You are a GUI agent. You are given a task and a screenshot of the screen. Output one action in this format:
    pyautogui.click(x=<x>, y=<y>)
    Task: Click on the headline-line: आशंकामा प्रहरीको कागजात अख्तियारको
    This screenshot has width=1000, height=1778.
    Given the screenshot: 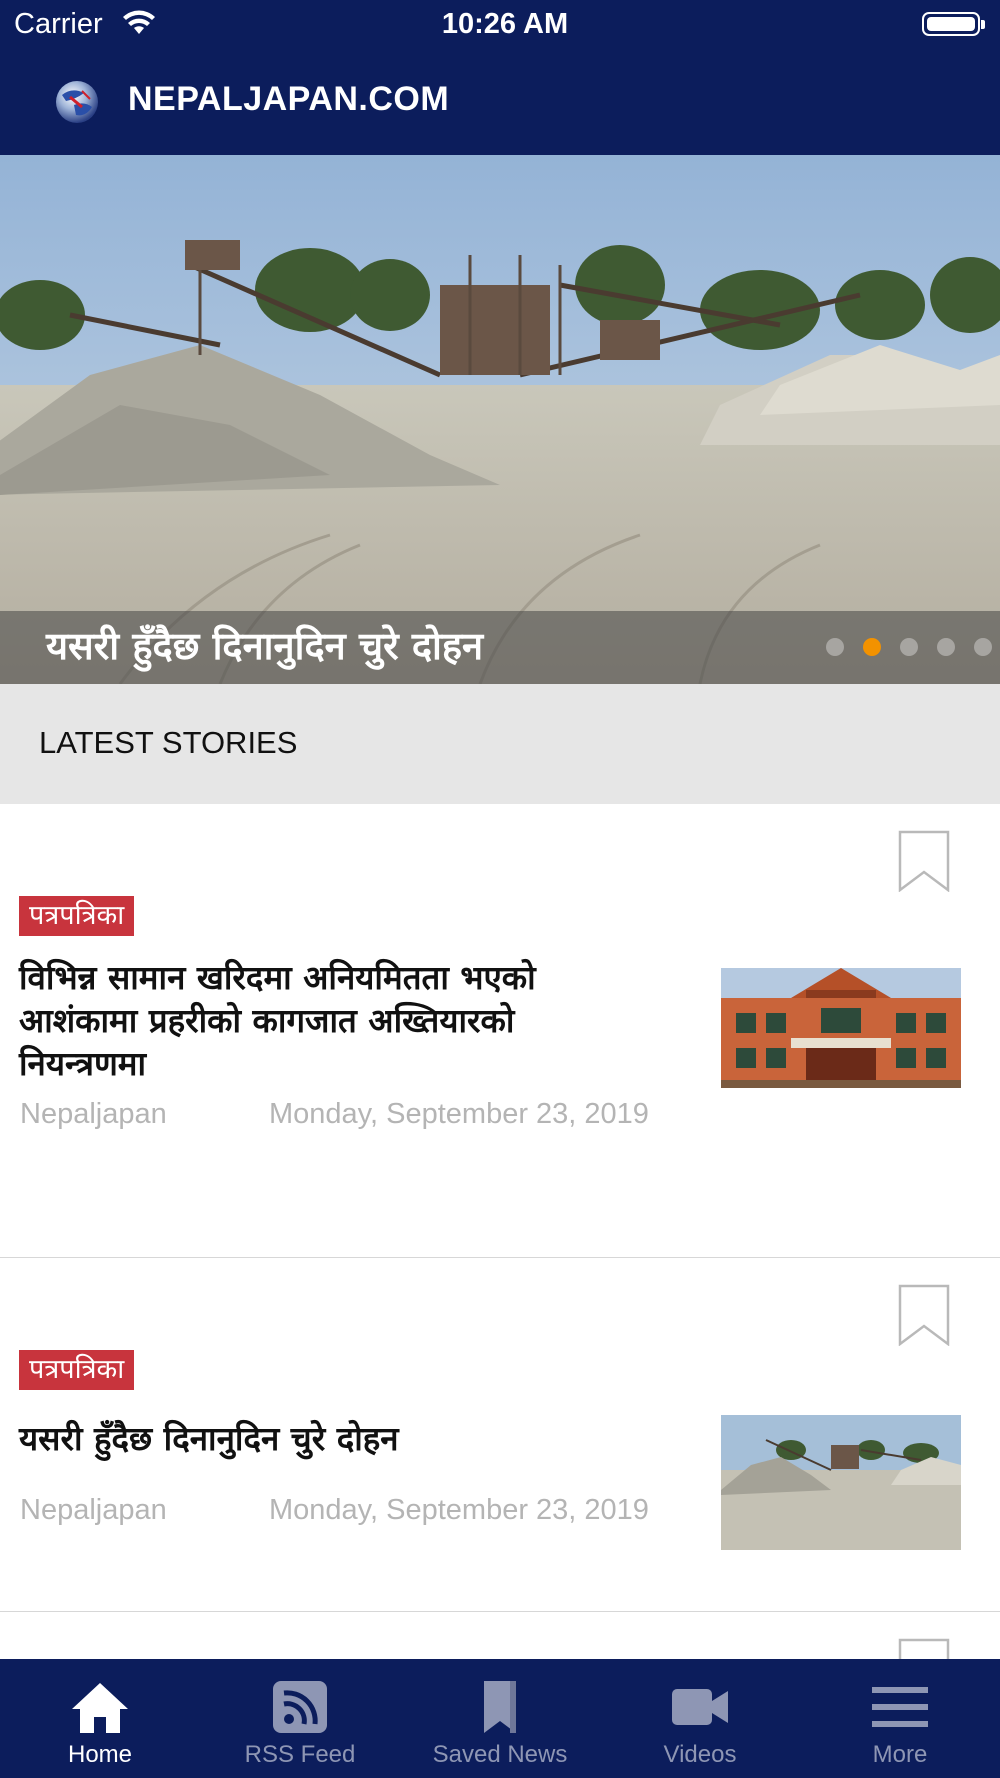 What is the action you would take?
    pyautogui.click(x=267, y=1020)
    